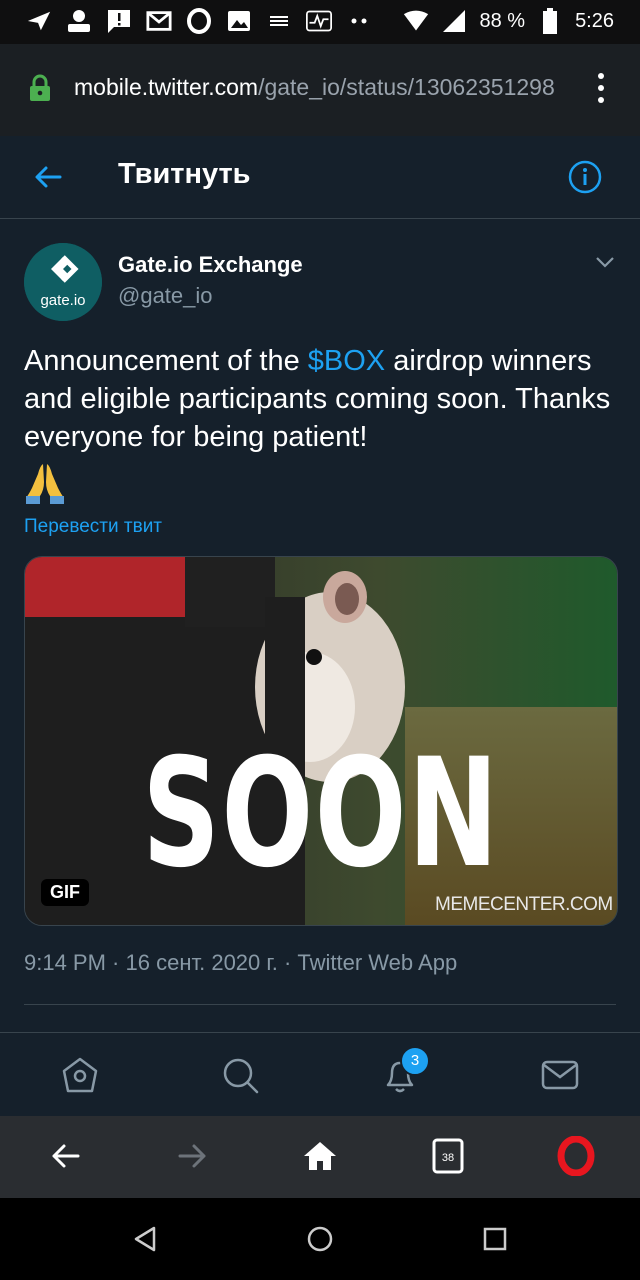 This screenshot has width=640, height=1280. Describe the element at coordinates (50, 177) in the screenshot. I see `back-arrow-icon` at that location.